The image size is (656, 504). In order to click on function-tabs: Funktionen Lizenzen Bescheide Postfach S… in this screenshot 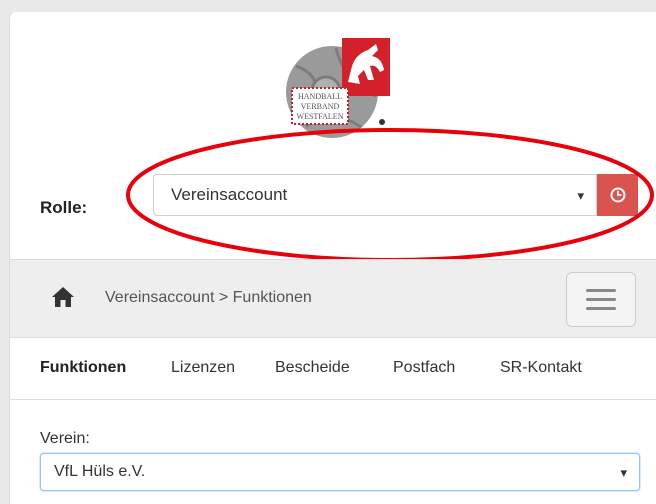, I will do `click(333, 369)`.